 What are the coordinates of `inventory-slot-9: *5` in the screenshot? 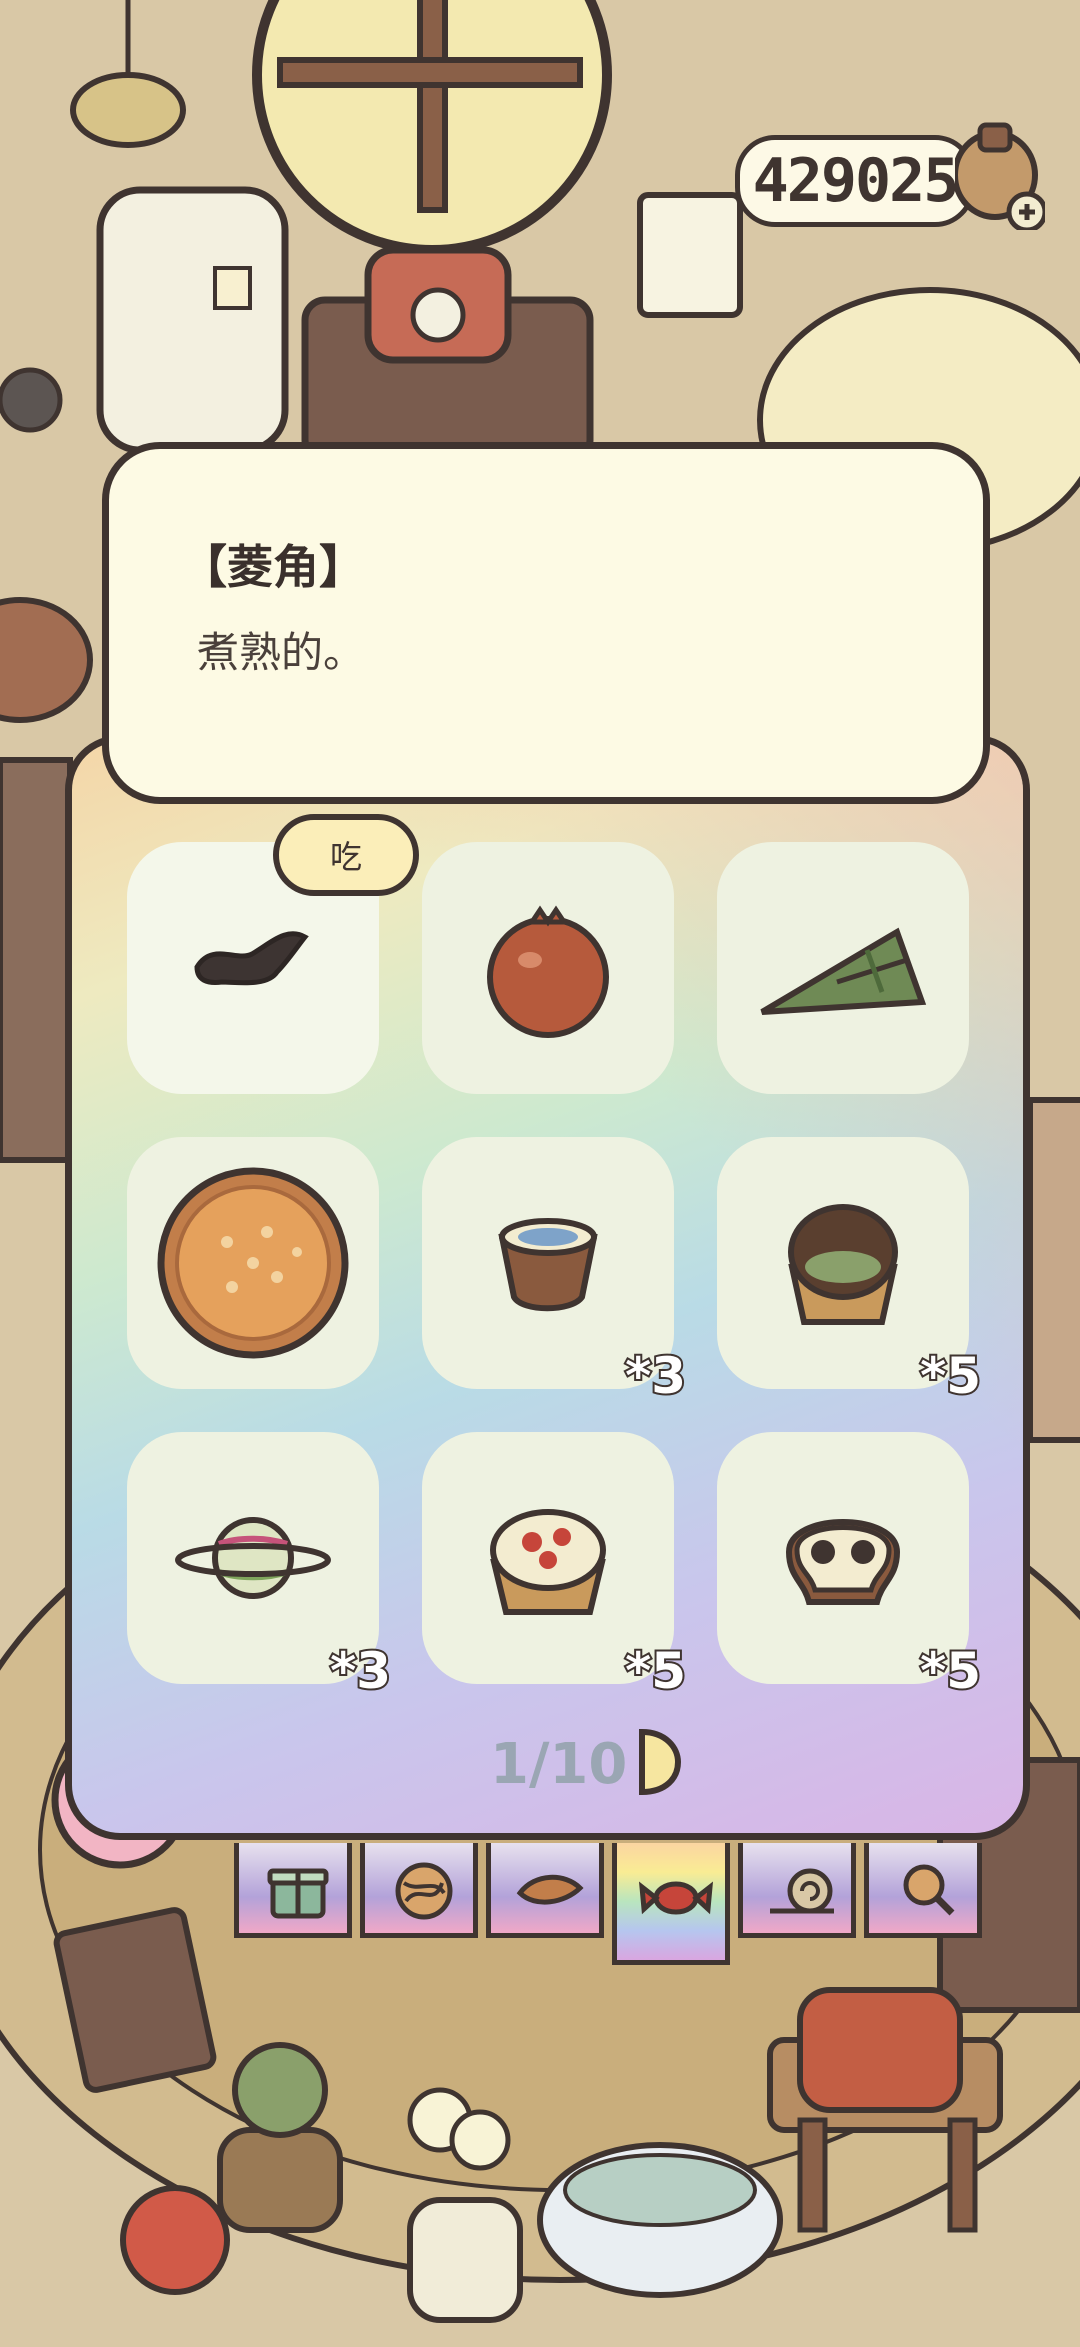 It's located at (850, 1567).